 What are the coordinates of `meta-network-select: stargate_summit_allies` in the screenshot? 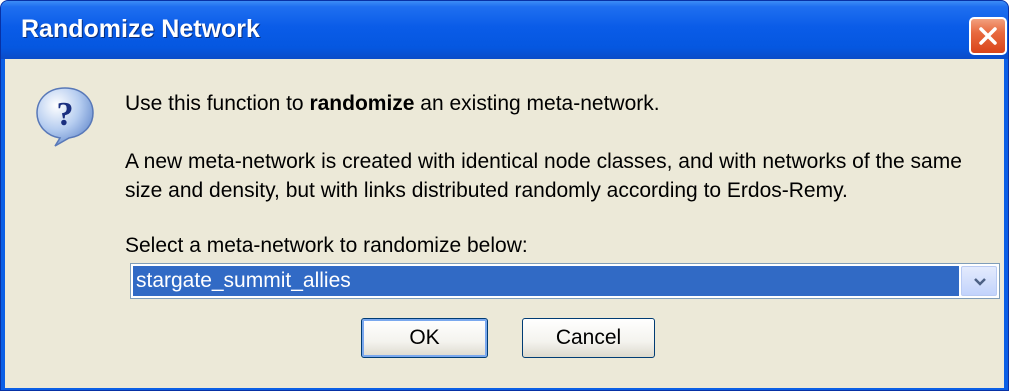 It's located at (565, 281).